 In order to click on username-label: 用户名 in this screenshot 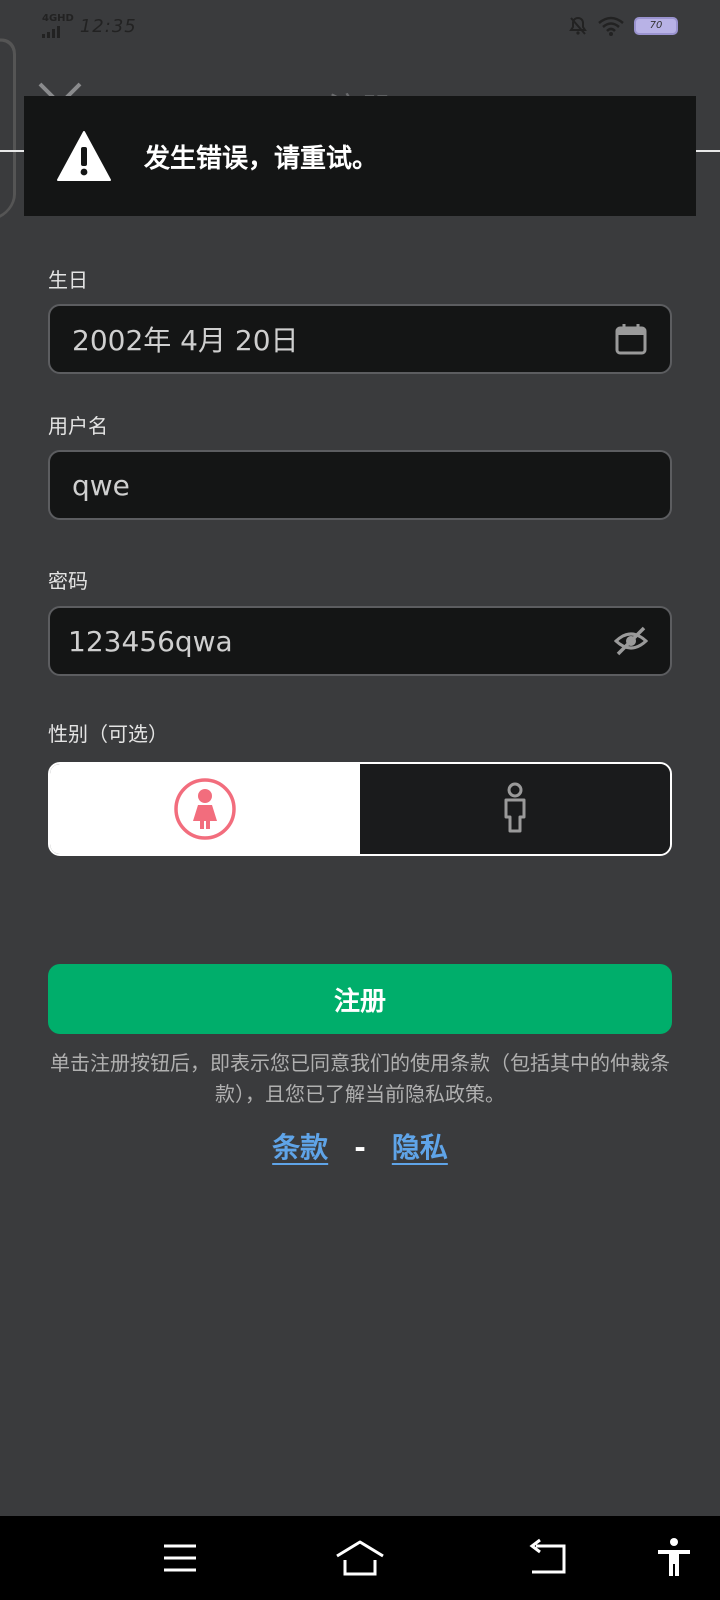, I will do `click(78, 426)`.